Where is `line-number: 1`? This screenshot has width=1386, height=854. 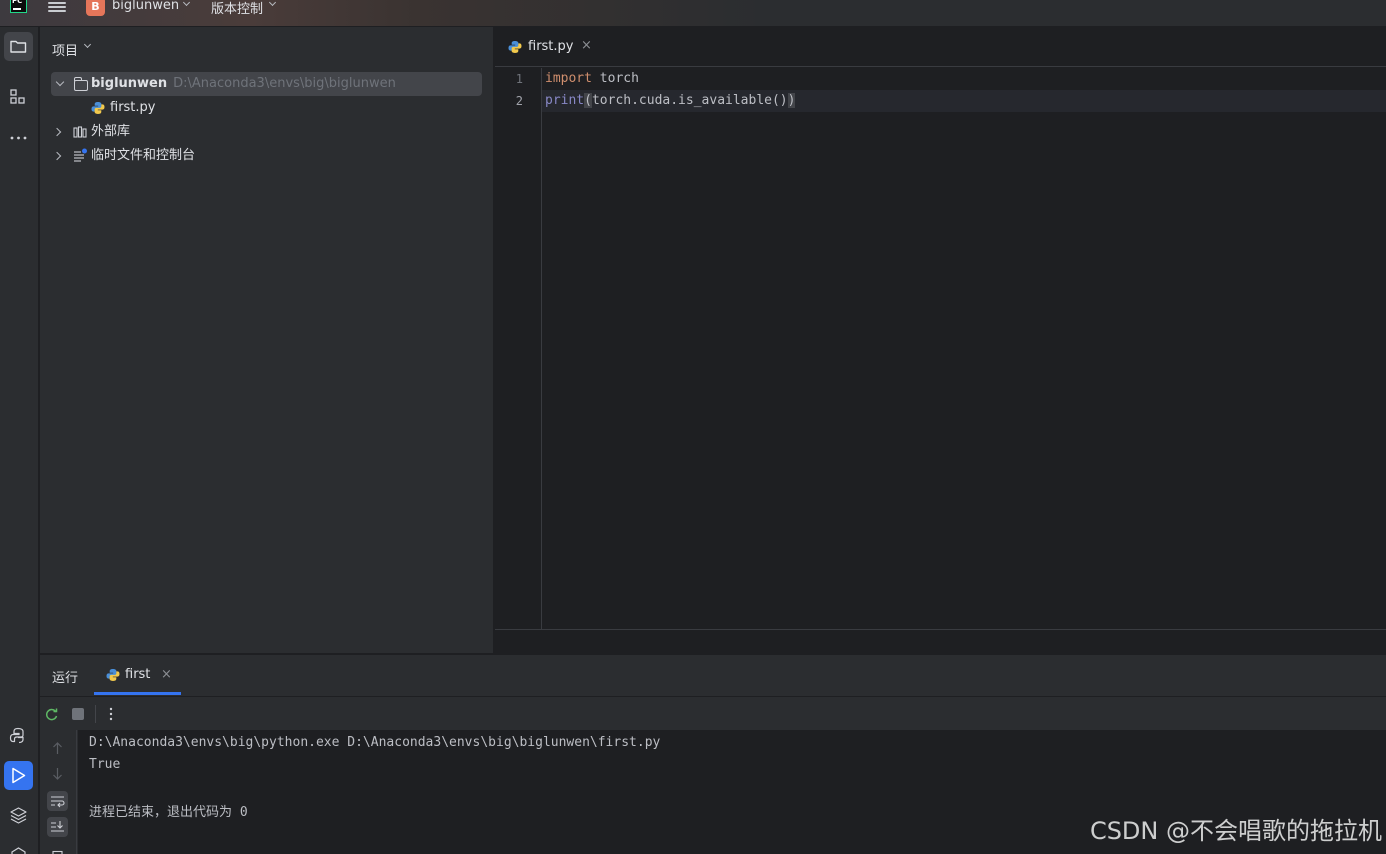
line-number: 1 is located at coordinates (519, 79).